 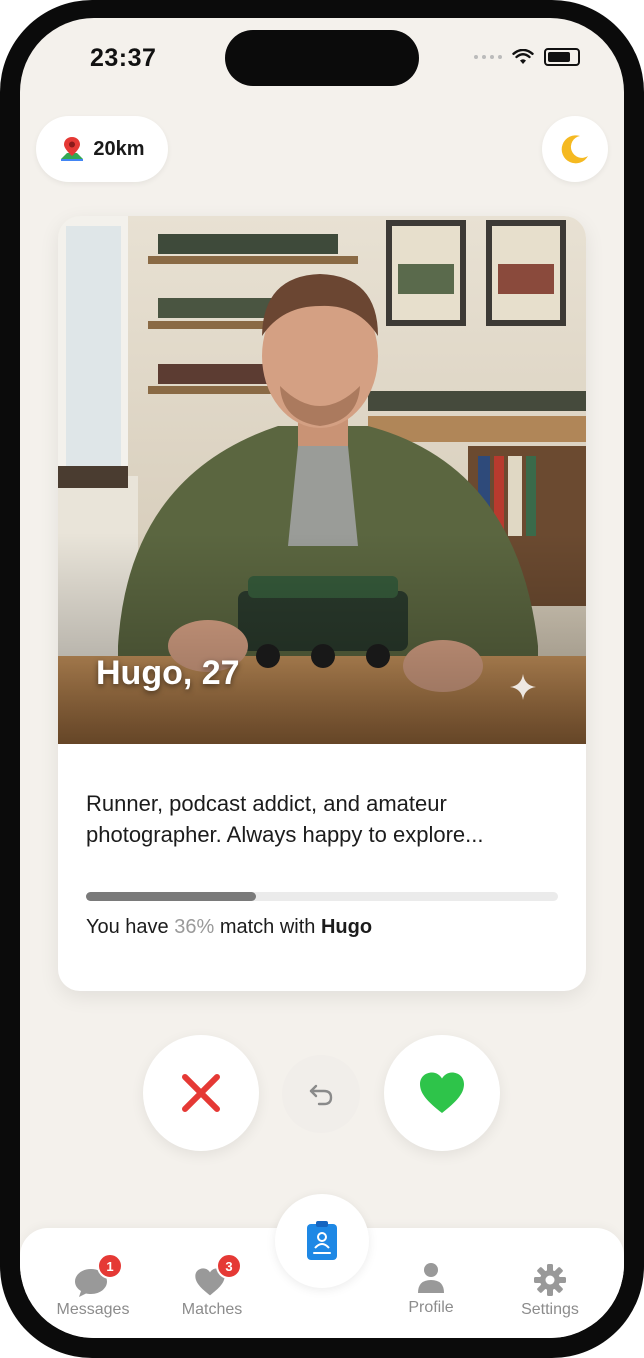 What do you see at coordinates (72, 149) in the screenshot?
I see `map-pin-icon` at bounding box center [72, 149].